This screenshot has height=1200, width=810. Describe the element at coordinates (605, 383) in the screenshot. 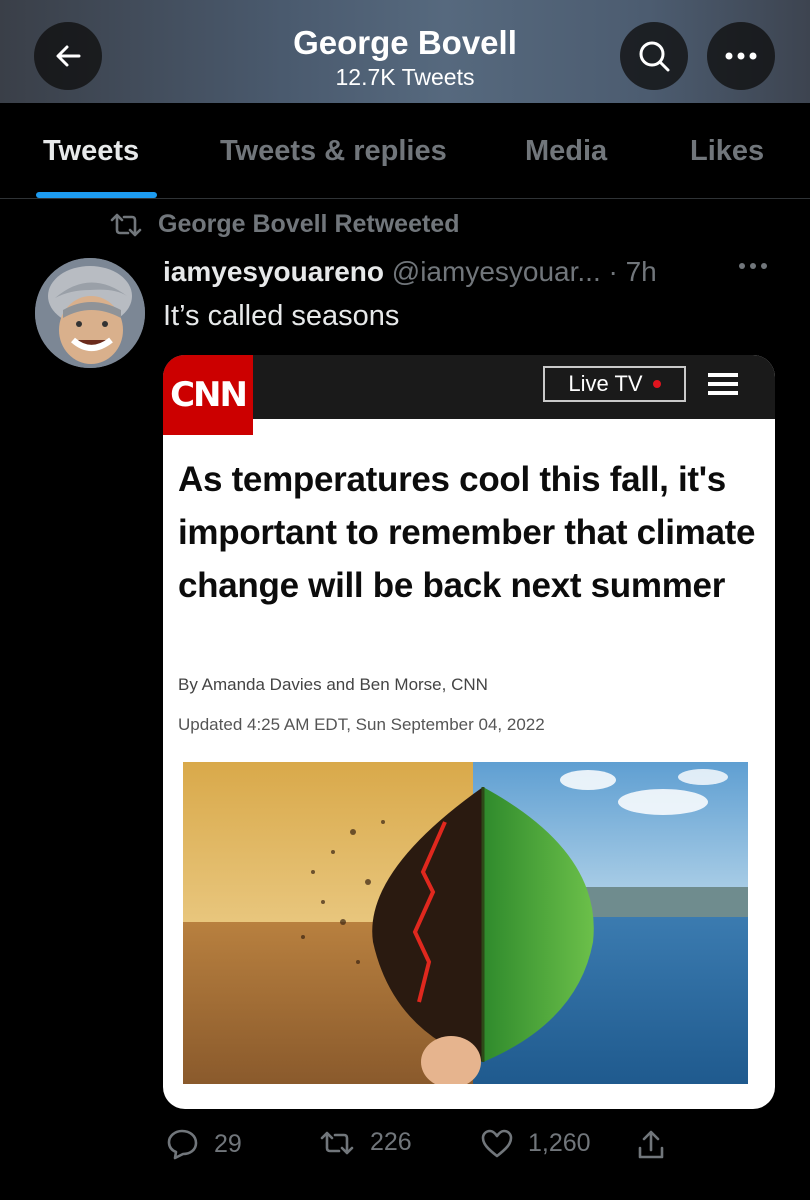

I see `live-tv-label: Live TV` at that location.